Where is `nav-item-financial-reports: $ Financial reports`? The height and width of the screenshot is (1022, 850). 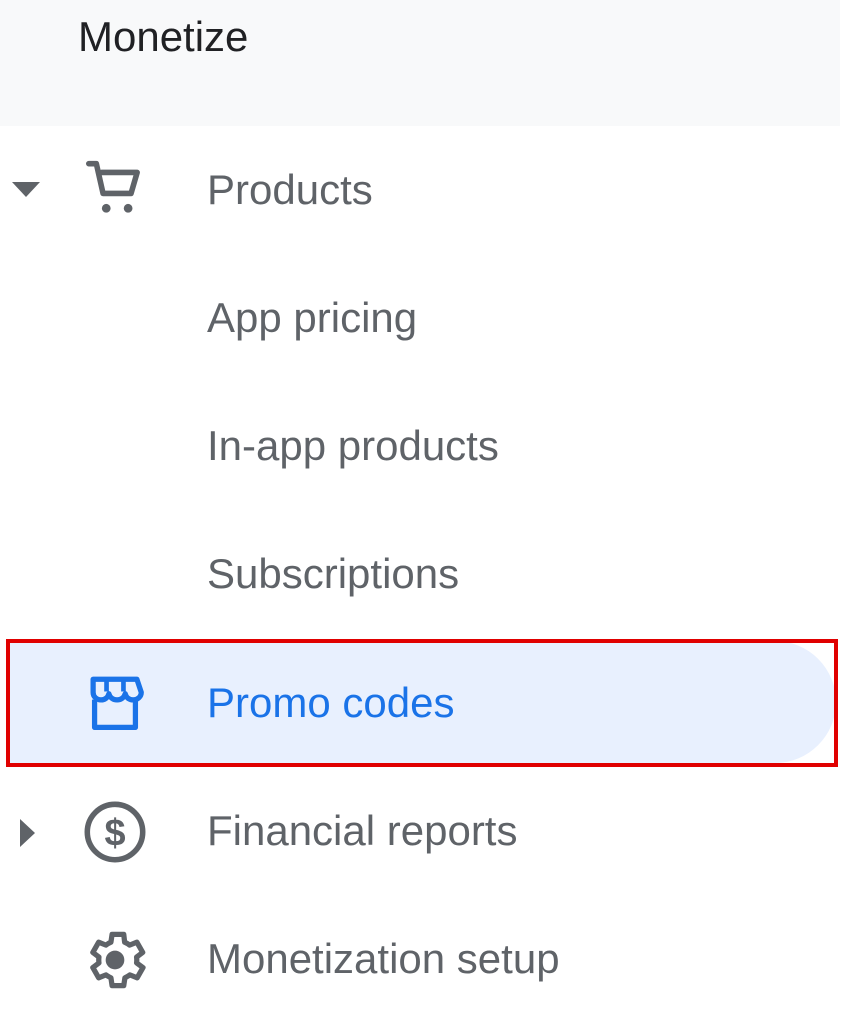 nav-item-financial-reports: $ Financial reports is located at coordinates (420, 831).